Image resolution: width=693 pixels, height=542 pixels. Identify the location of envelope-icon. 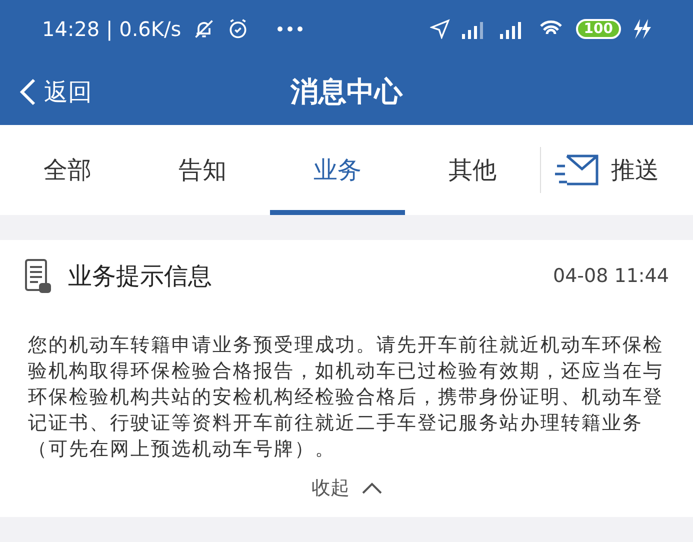
(577, 170).